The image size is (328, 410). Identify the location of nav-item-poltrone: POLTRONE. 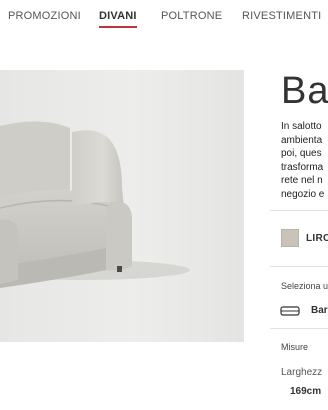
(191, 16).